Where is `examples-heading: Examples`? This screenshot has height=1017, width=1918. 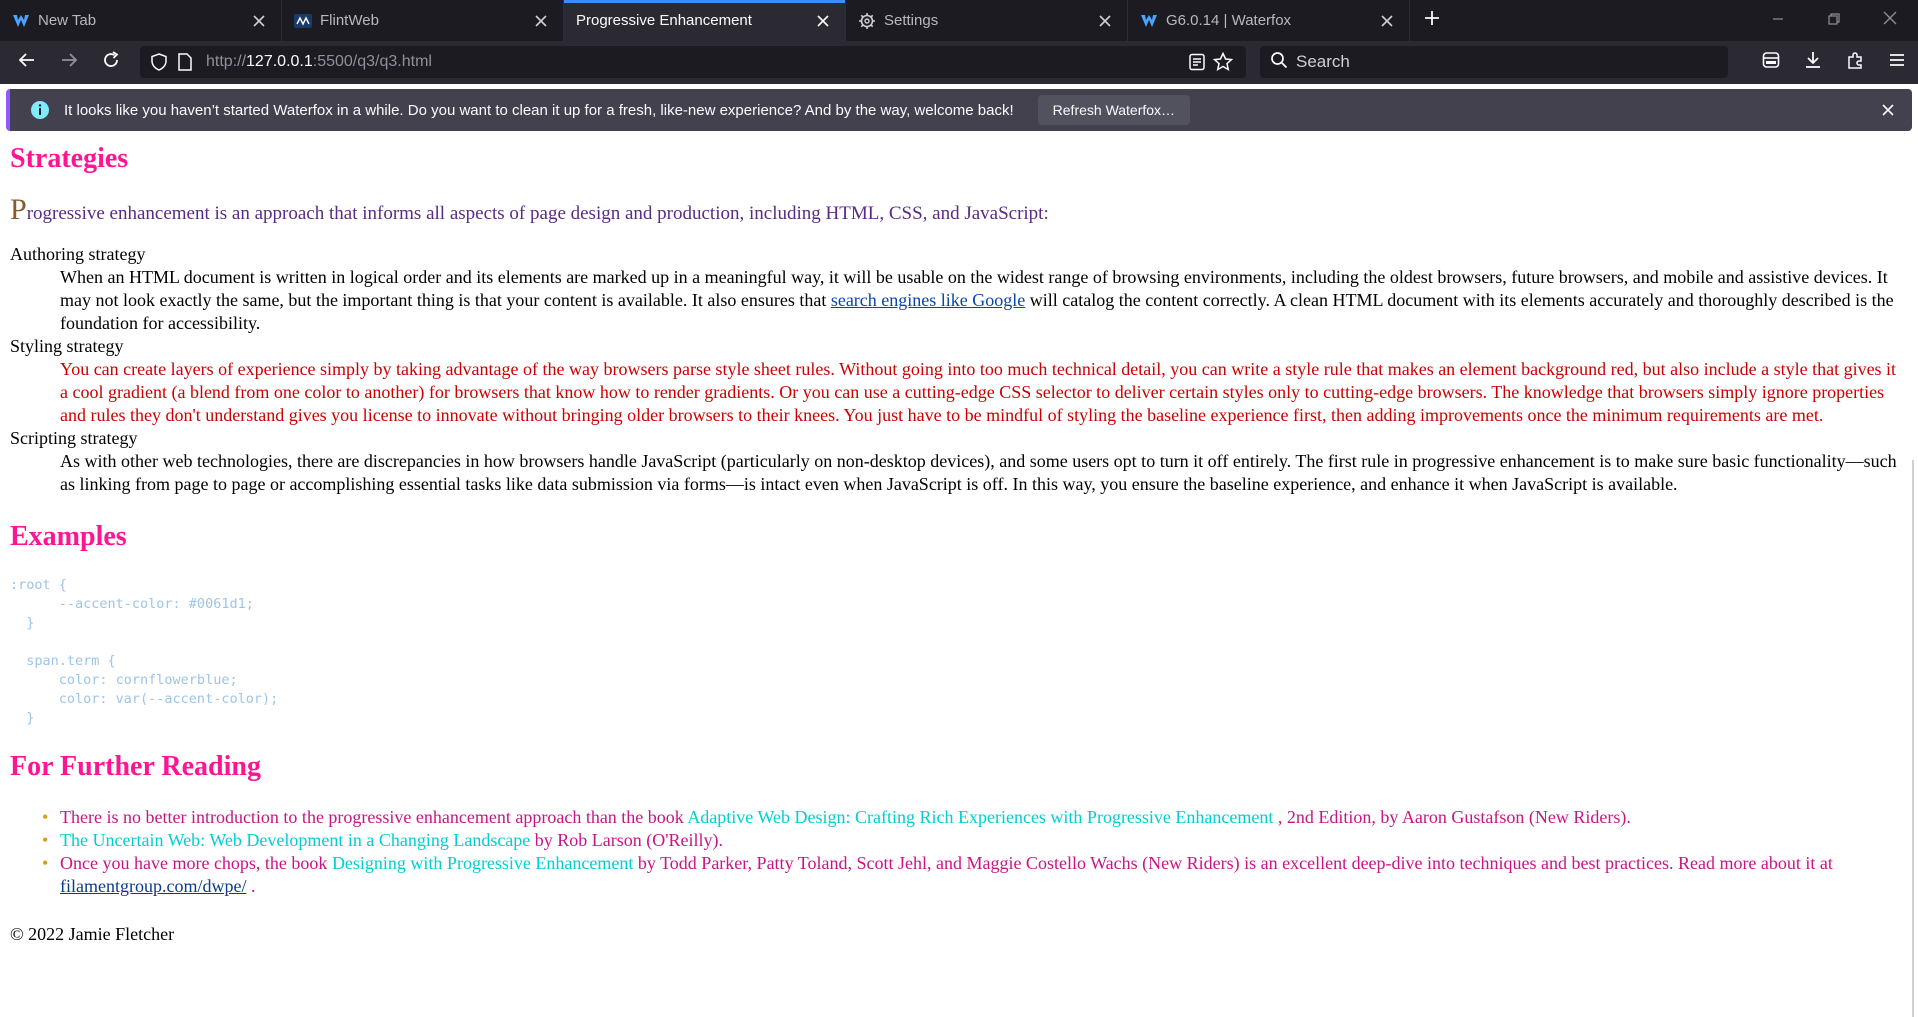 examples-heading: Examples is located at coordinates (68, 536).